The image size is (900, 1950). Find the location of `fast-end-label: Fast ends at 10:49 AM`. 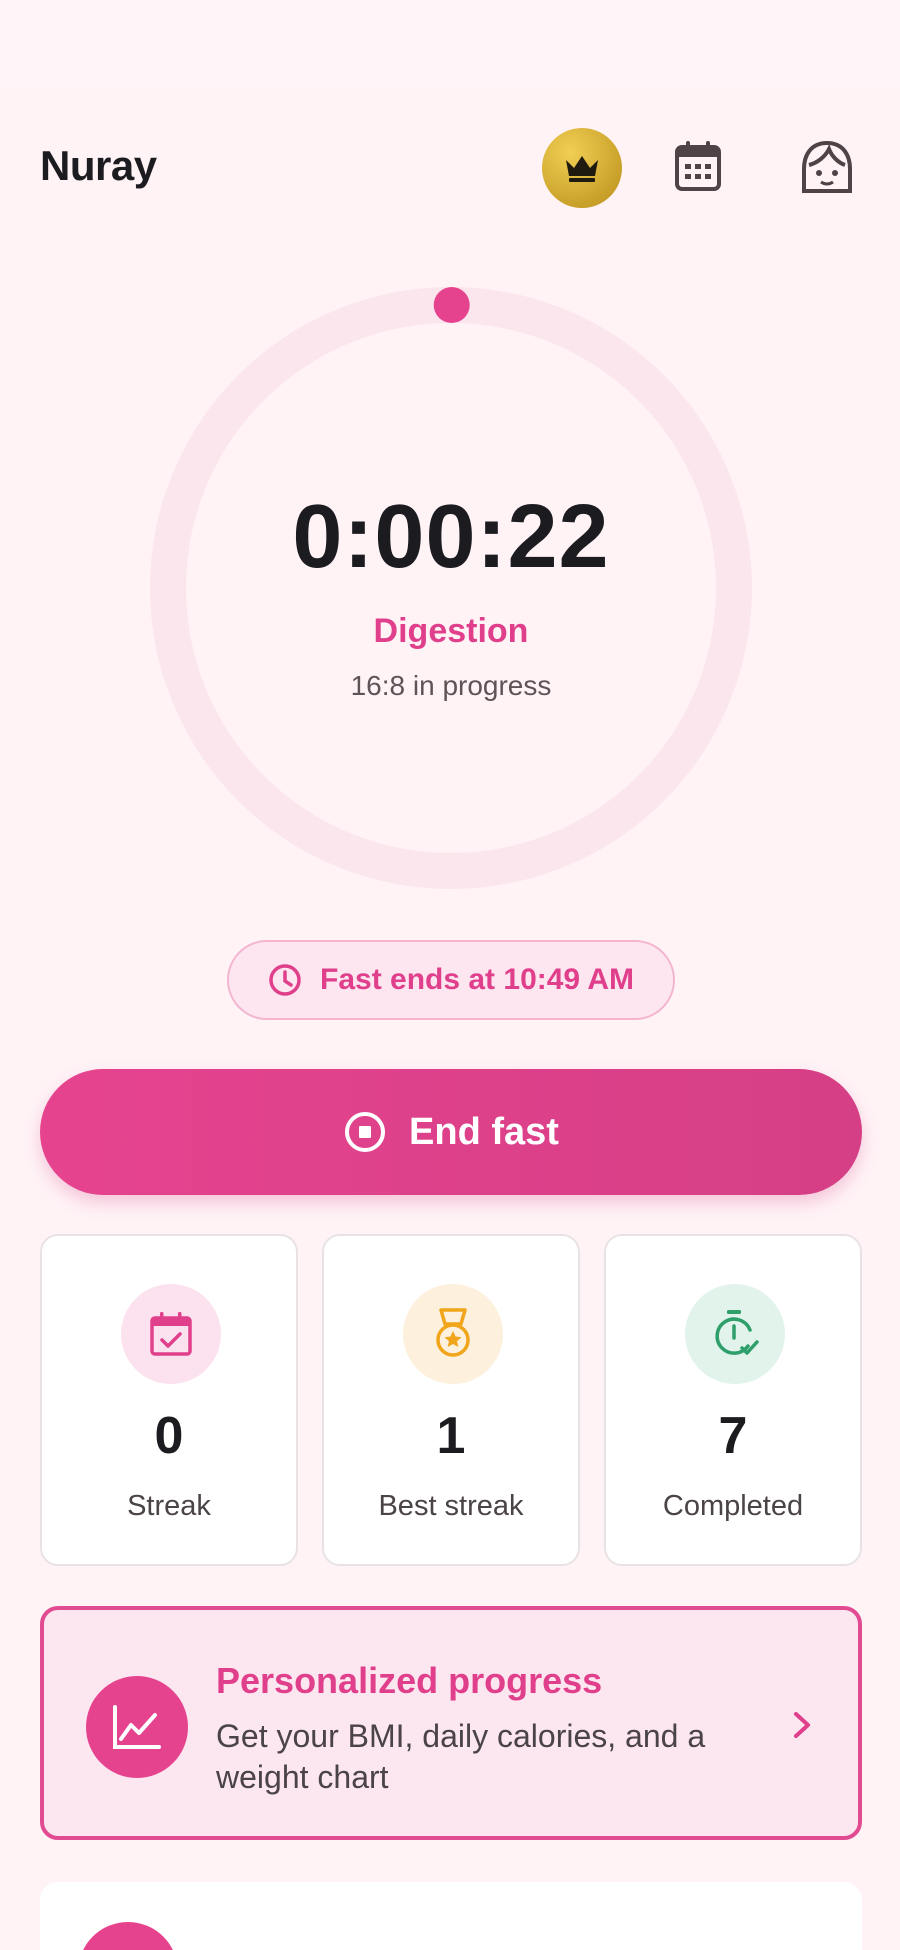

fast-end-label: Fast ends at 10:49 AM is located at coordinates (477, 979).